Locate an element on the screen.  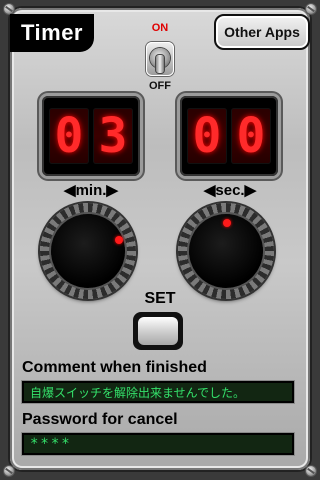
minutes-digit-tens: 0 is located at coordinates (69, 136).